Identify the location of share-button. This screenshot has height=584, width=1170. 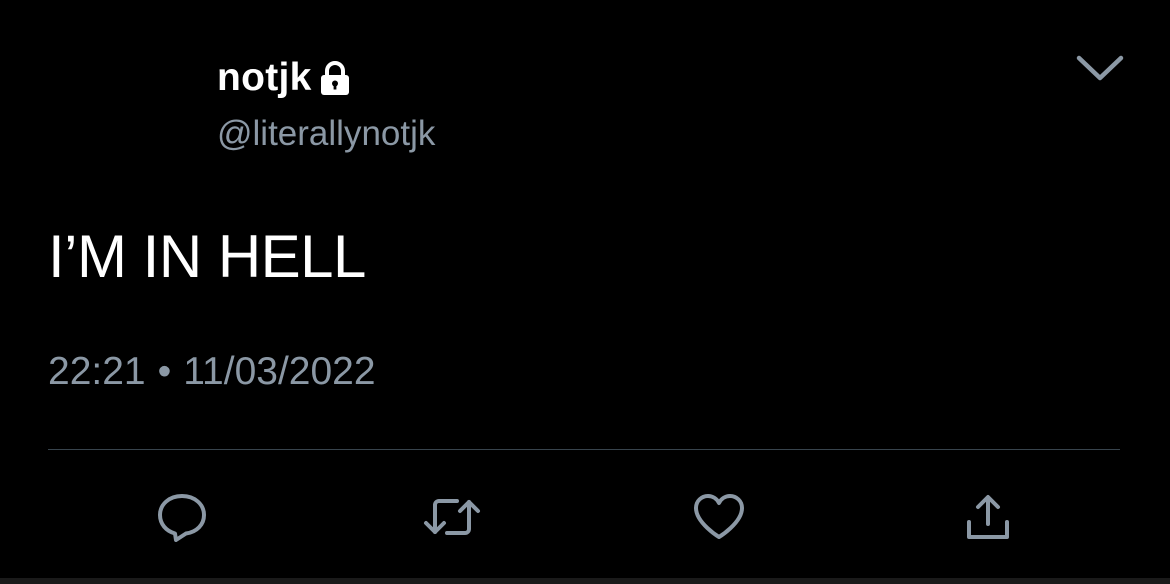
(988, 517).